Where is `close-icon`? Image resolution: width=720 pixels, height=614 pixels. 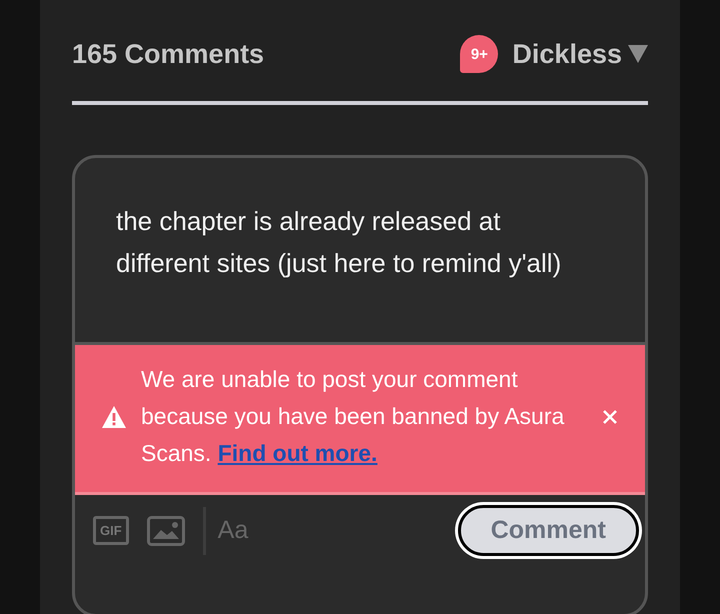
close-icon is located at coordinates (610, 417).